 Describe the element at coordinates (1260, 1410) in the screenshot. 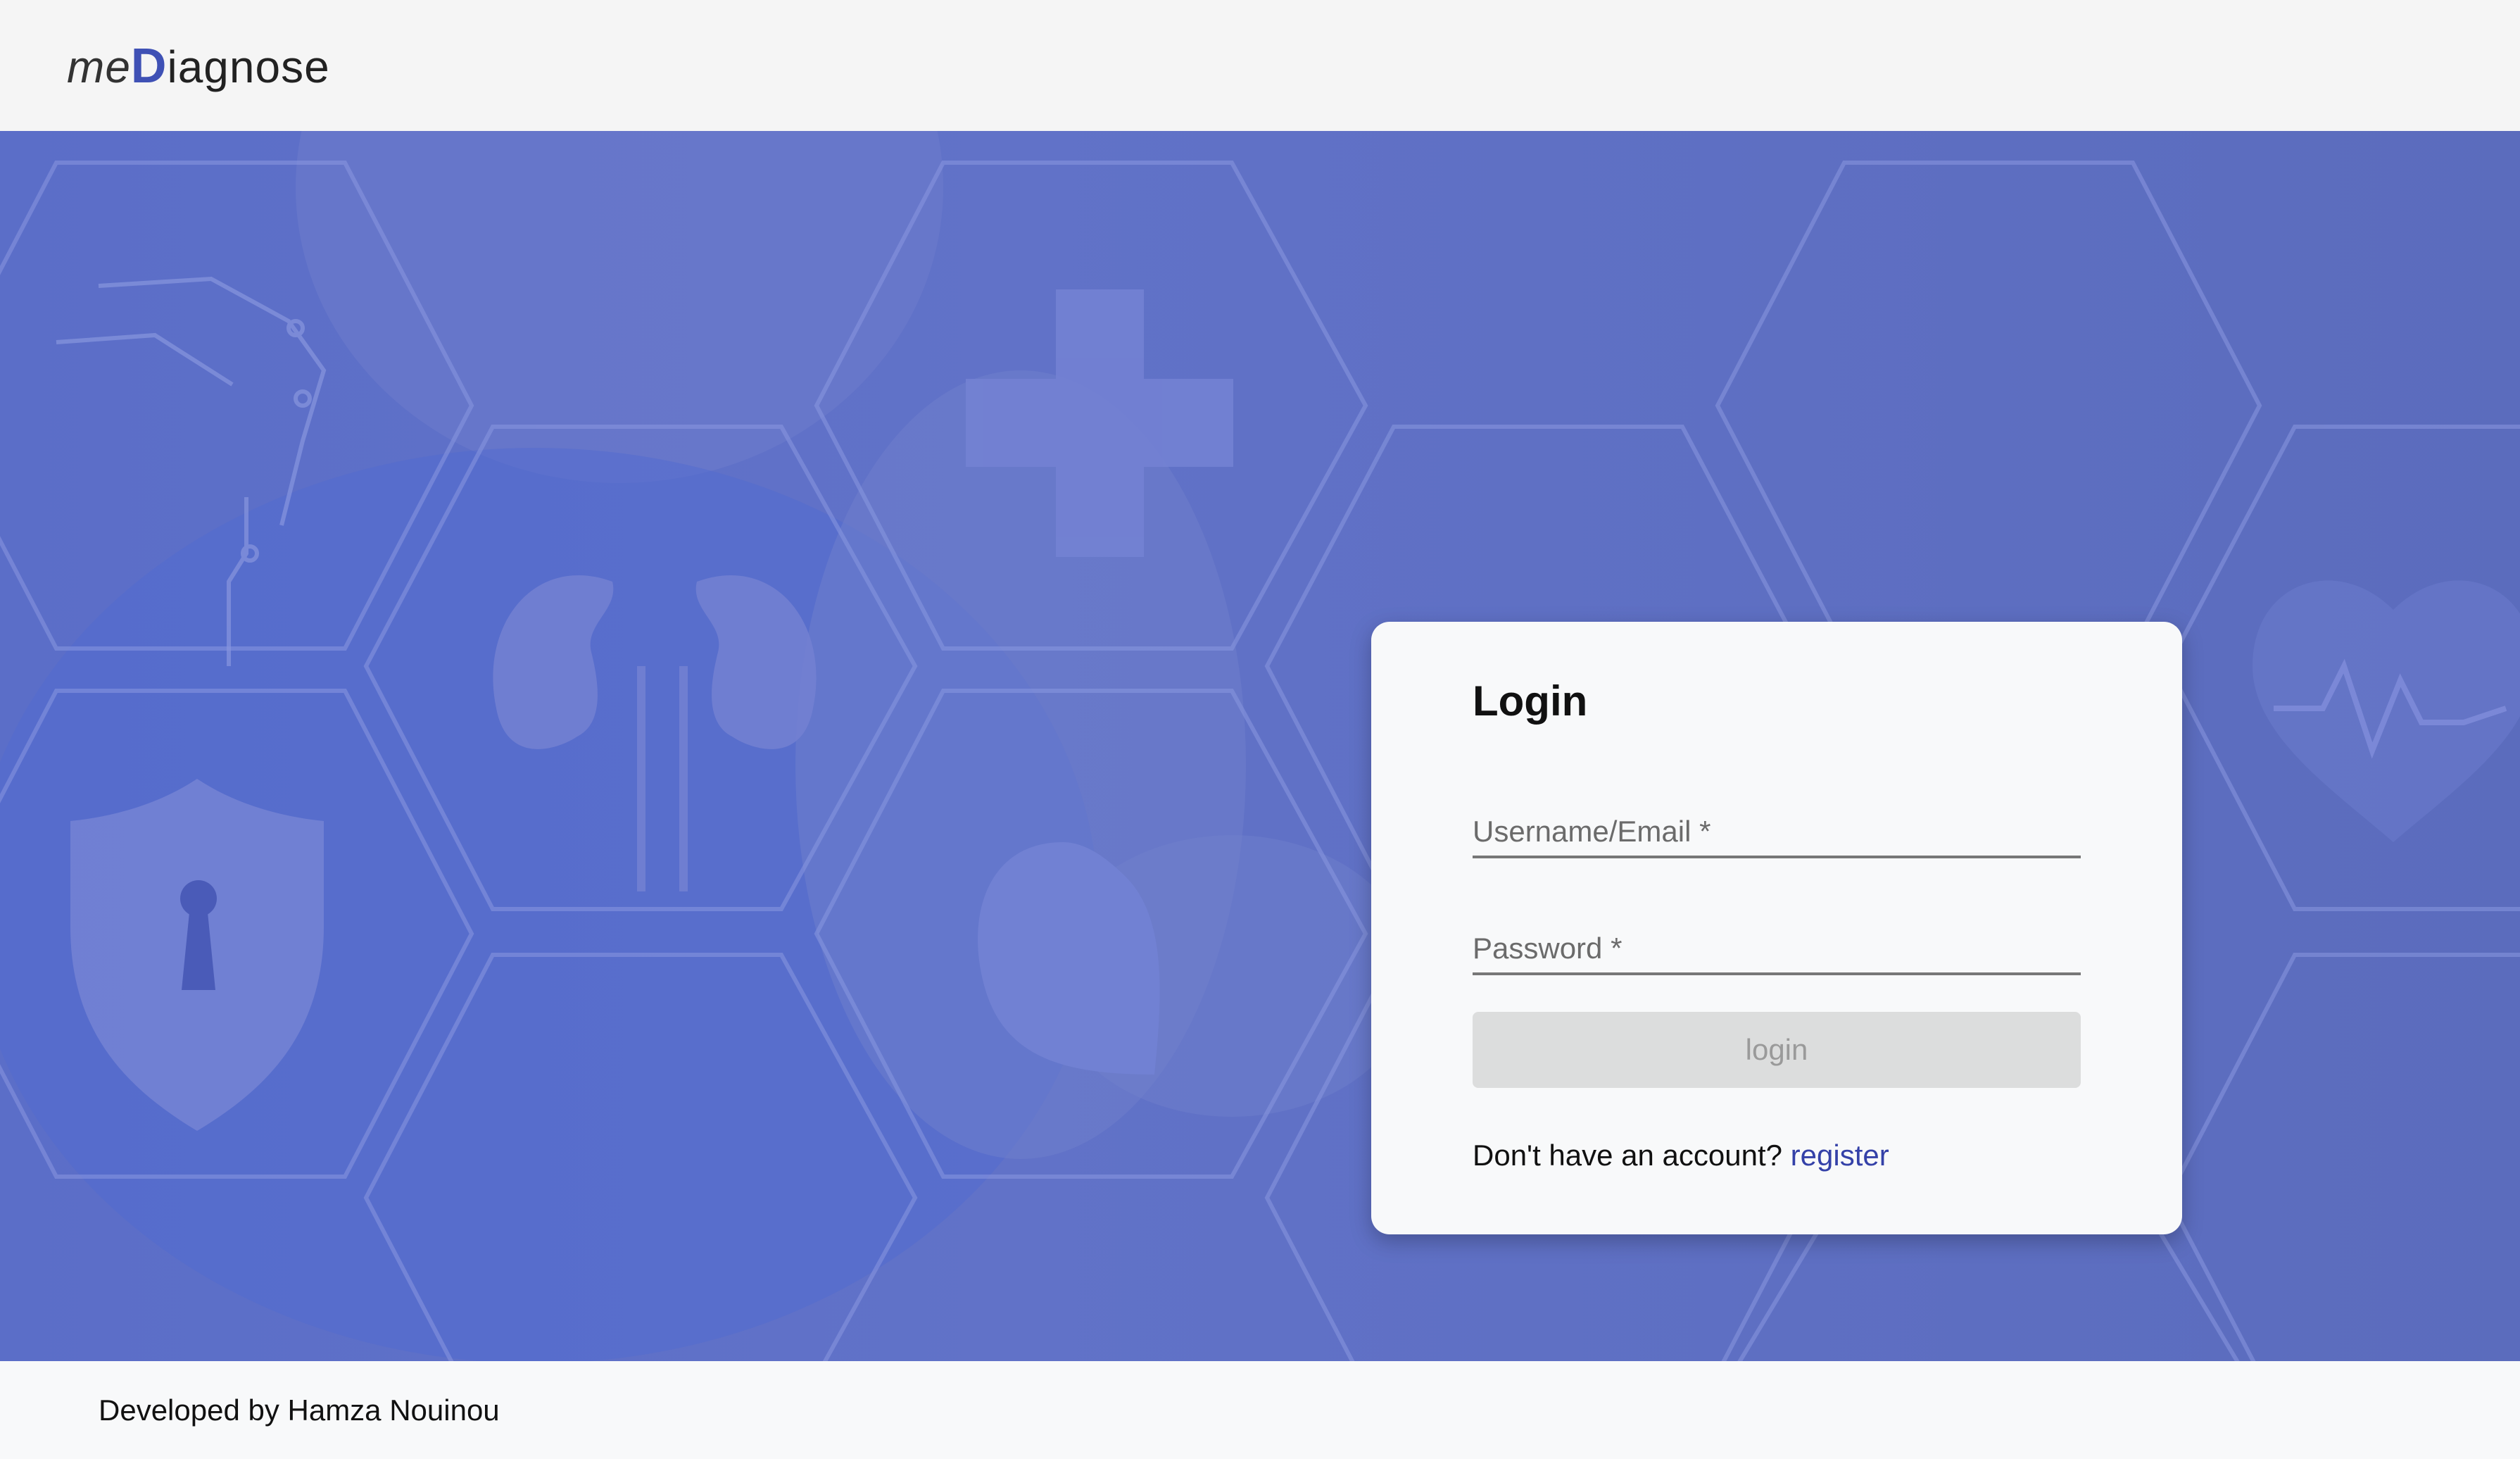

I see `app-footer: Developed by Hamza Nouinou` at that location.